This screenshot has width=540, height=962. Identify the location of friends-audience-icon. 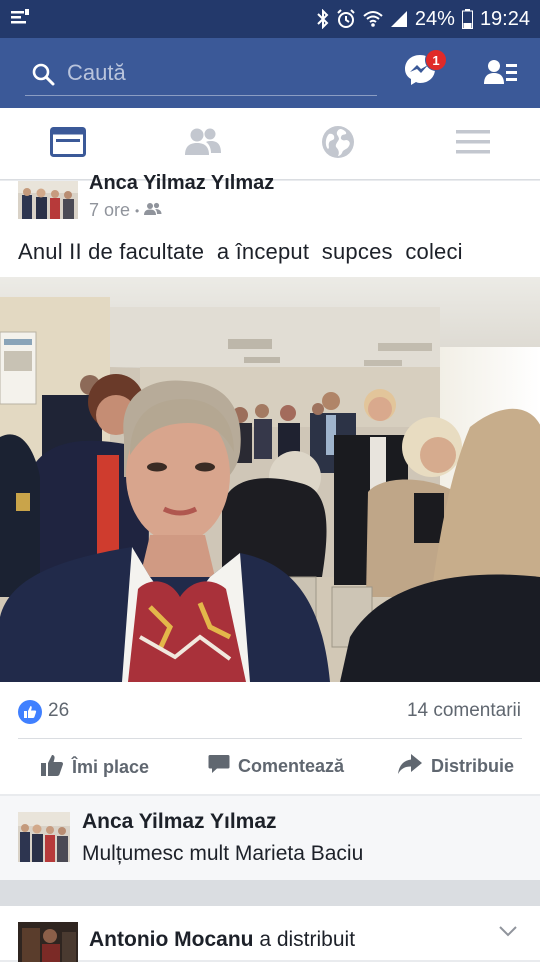
(153, 210).